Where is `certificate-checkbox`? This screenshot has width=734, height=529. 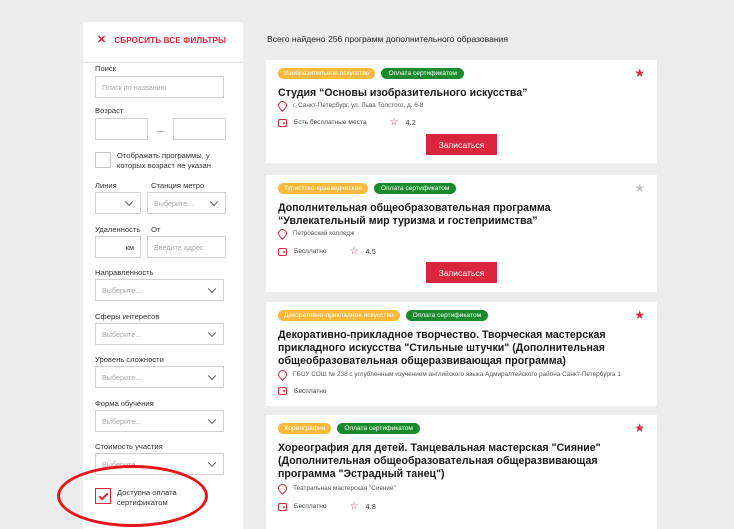 certificate-checkbox is located at coordinates (103, 496).